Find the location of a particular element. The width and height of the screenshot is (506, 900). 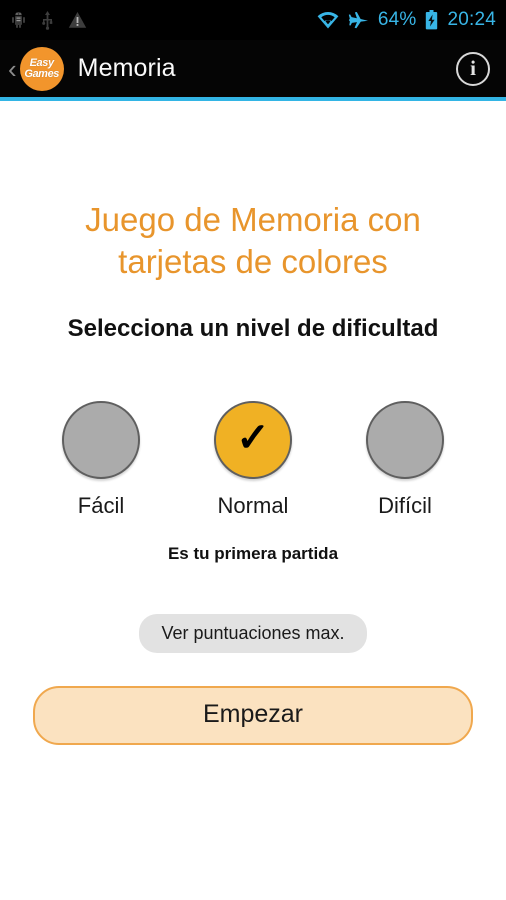

first-game-note: Es tu primera partida is located at coordinates (253, 553).